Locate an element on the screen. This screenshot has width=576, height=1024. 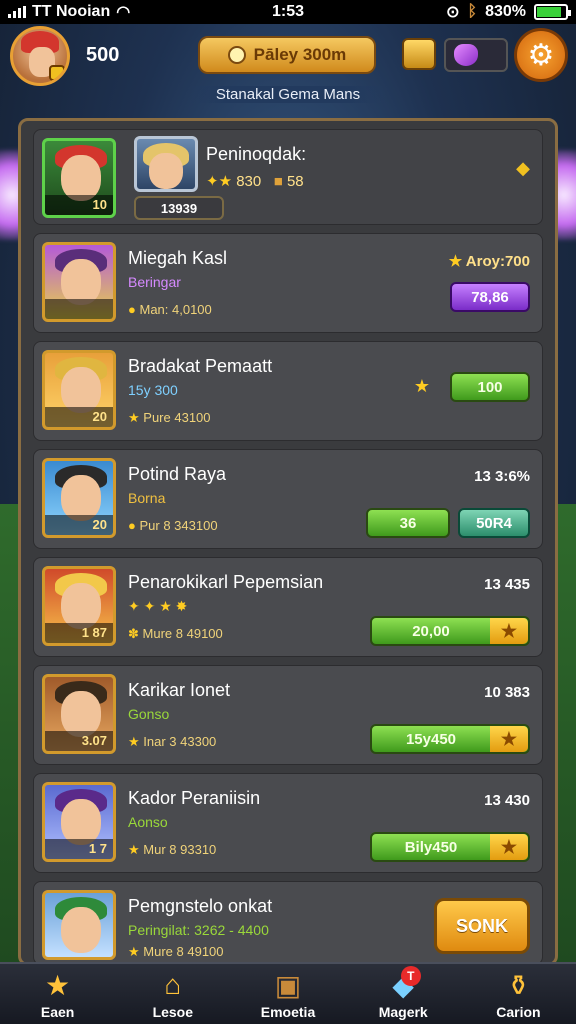
player-name: Potind Raya is located at coordinates (177, 474).